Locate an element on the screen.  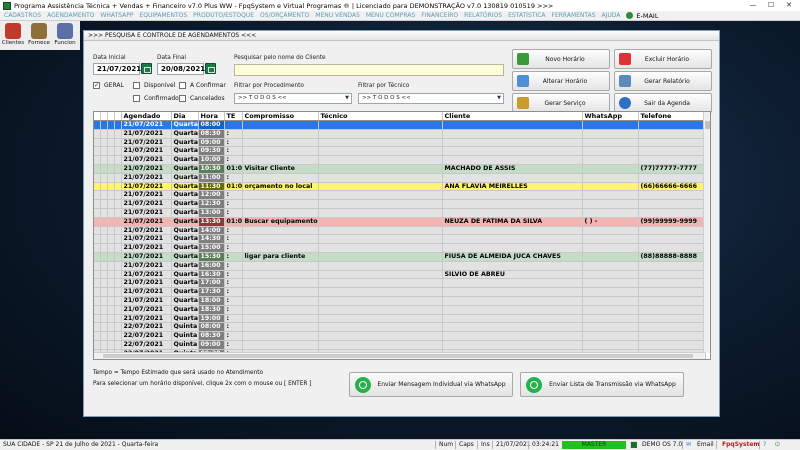
date-start-input: 21/07/2021 is located at coordinates (117, 69).